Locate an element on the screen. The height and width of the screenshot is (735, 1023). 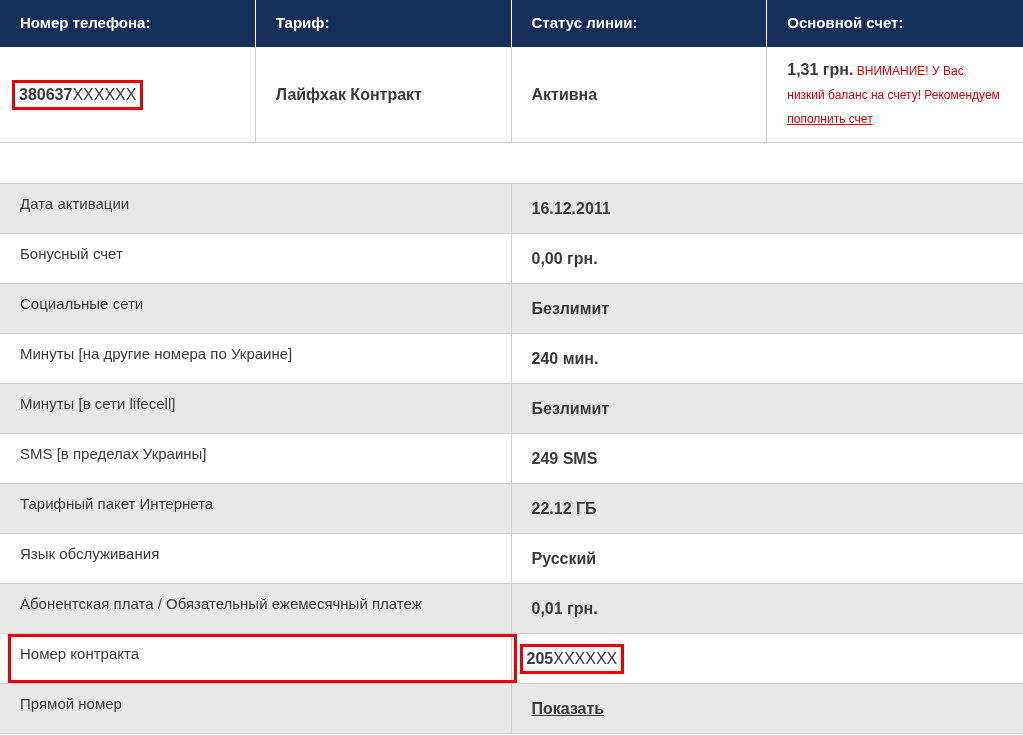
balance-text: 1,31 грн. ВНИМАНИЕ! У Вас низкий баланс на счету! Рекомендуем пополнить счет is located at coordinates (894, 94).